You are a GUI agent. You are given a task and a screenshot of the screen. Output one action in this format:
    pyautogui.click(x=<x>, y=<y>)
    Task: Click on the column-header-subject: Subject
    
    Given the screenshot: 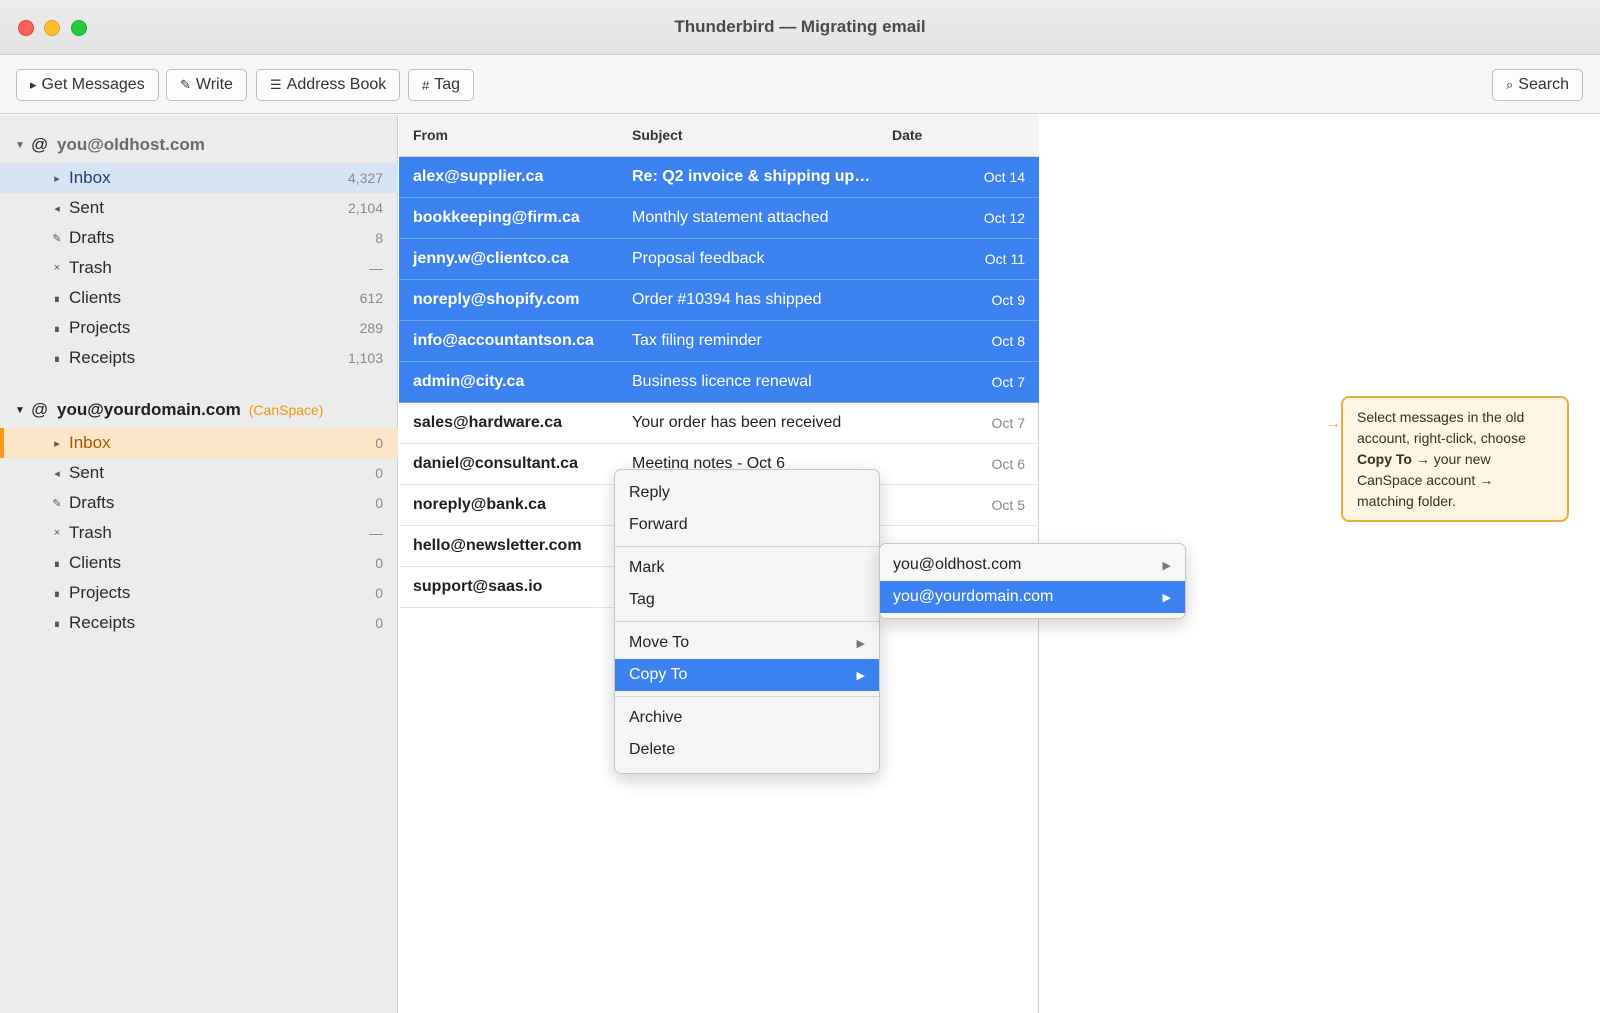 What is the action you would take?
    pyautogui.click(x=657, y=135)
    